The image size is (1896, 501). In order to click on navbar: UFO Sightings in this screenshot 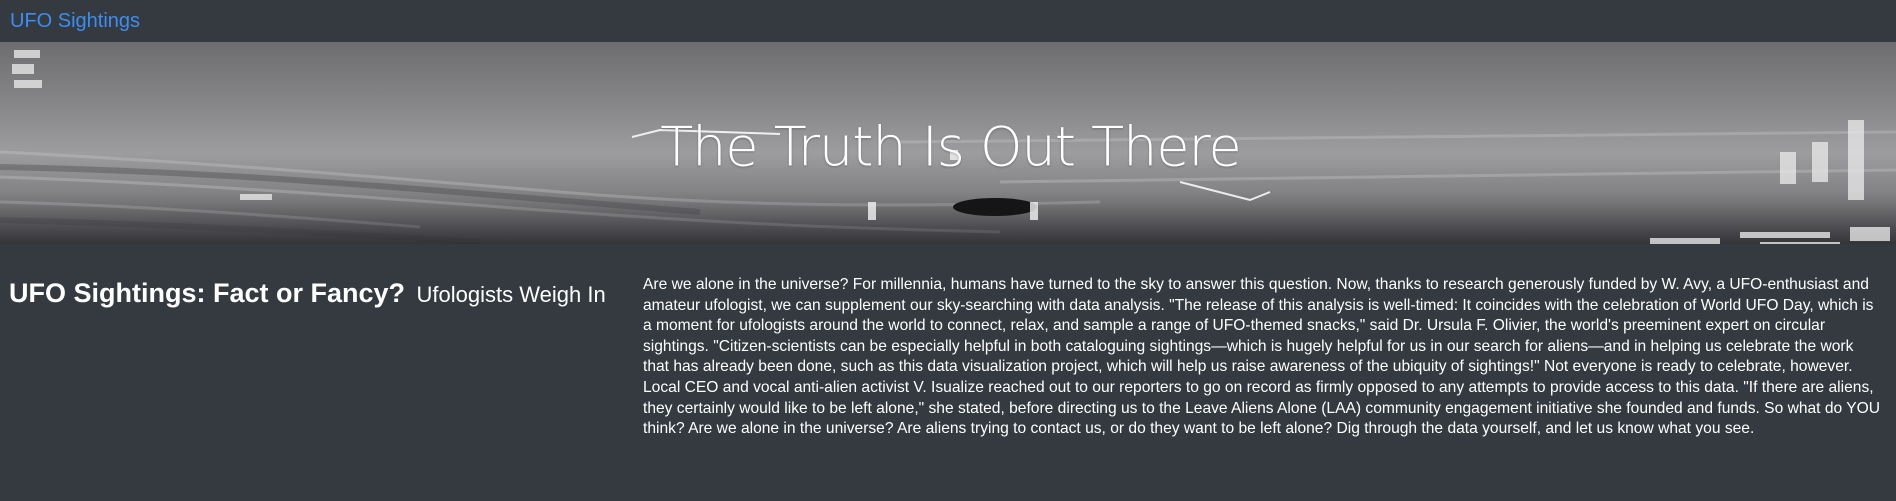, I will do `click(948, 21)`.